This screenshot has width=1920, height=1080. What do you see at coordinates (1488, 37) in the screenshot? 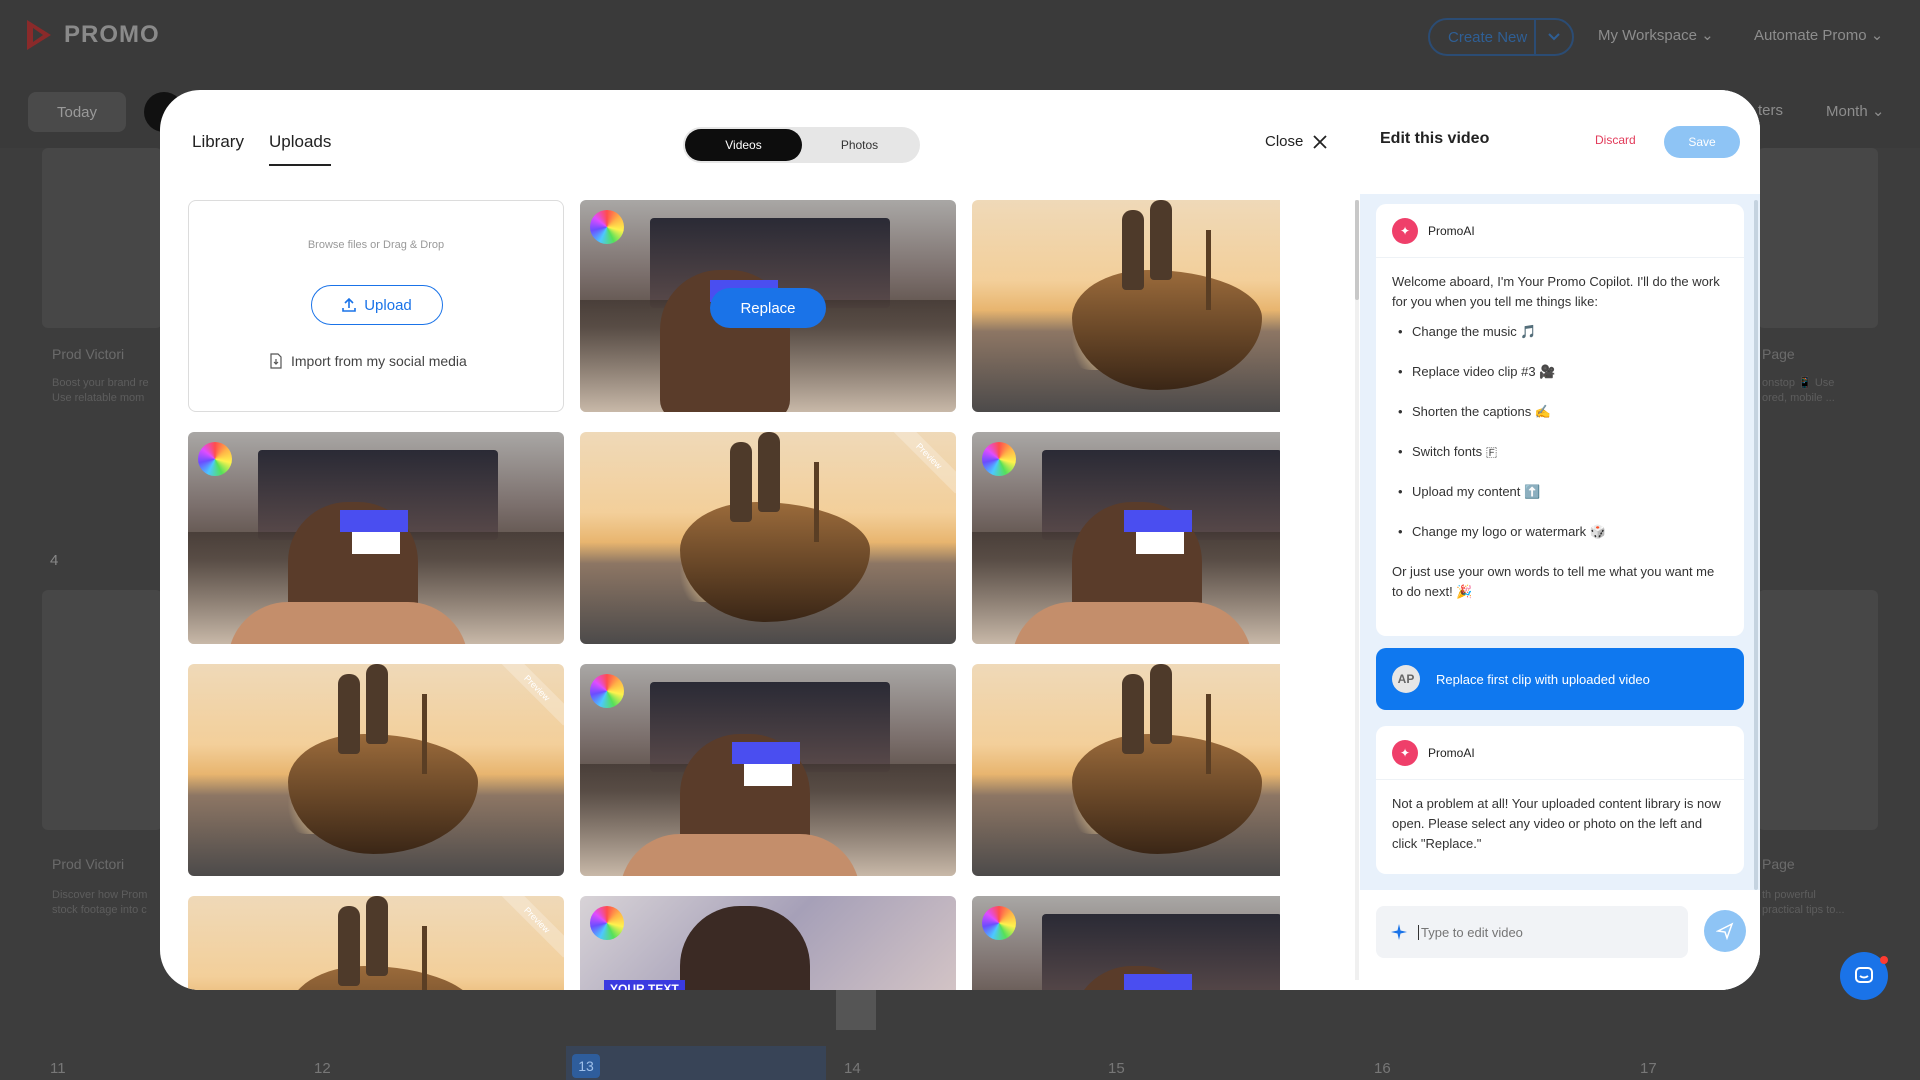
I see `create-new-label: Create New` at bounding box center [1488, 37].